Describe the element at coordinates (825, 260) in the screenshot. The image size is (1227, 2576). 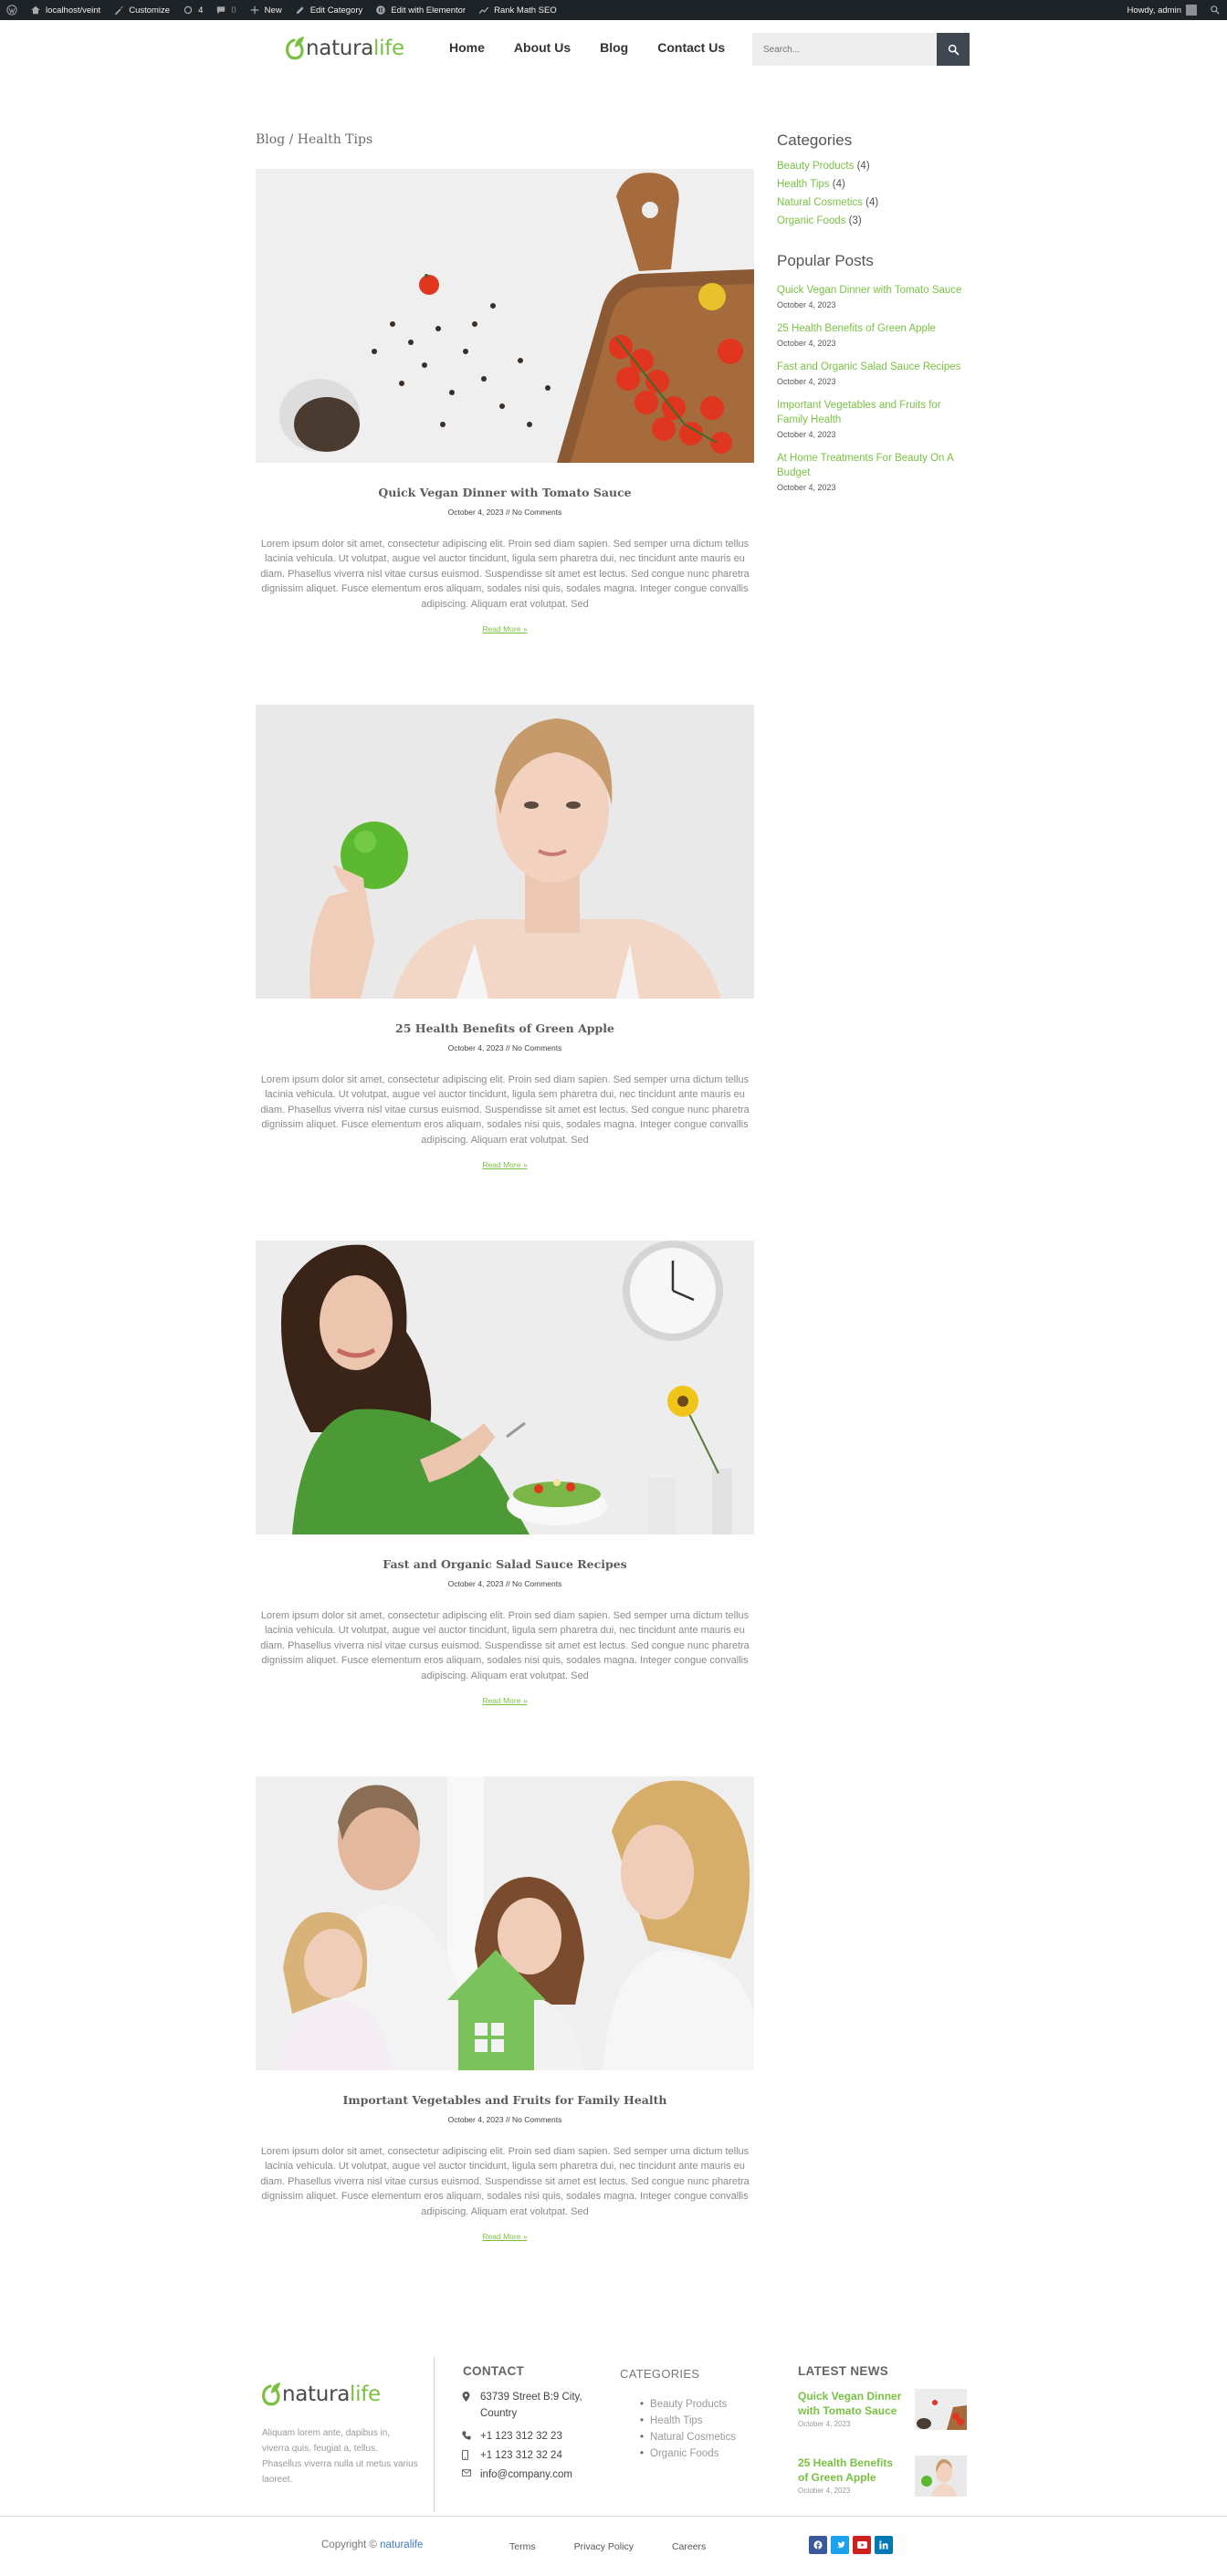
I see `popular-posts-heading: Popular Posts` at that location.